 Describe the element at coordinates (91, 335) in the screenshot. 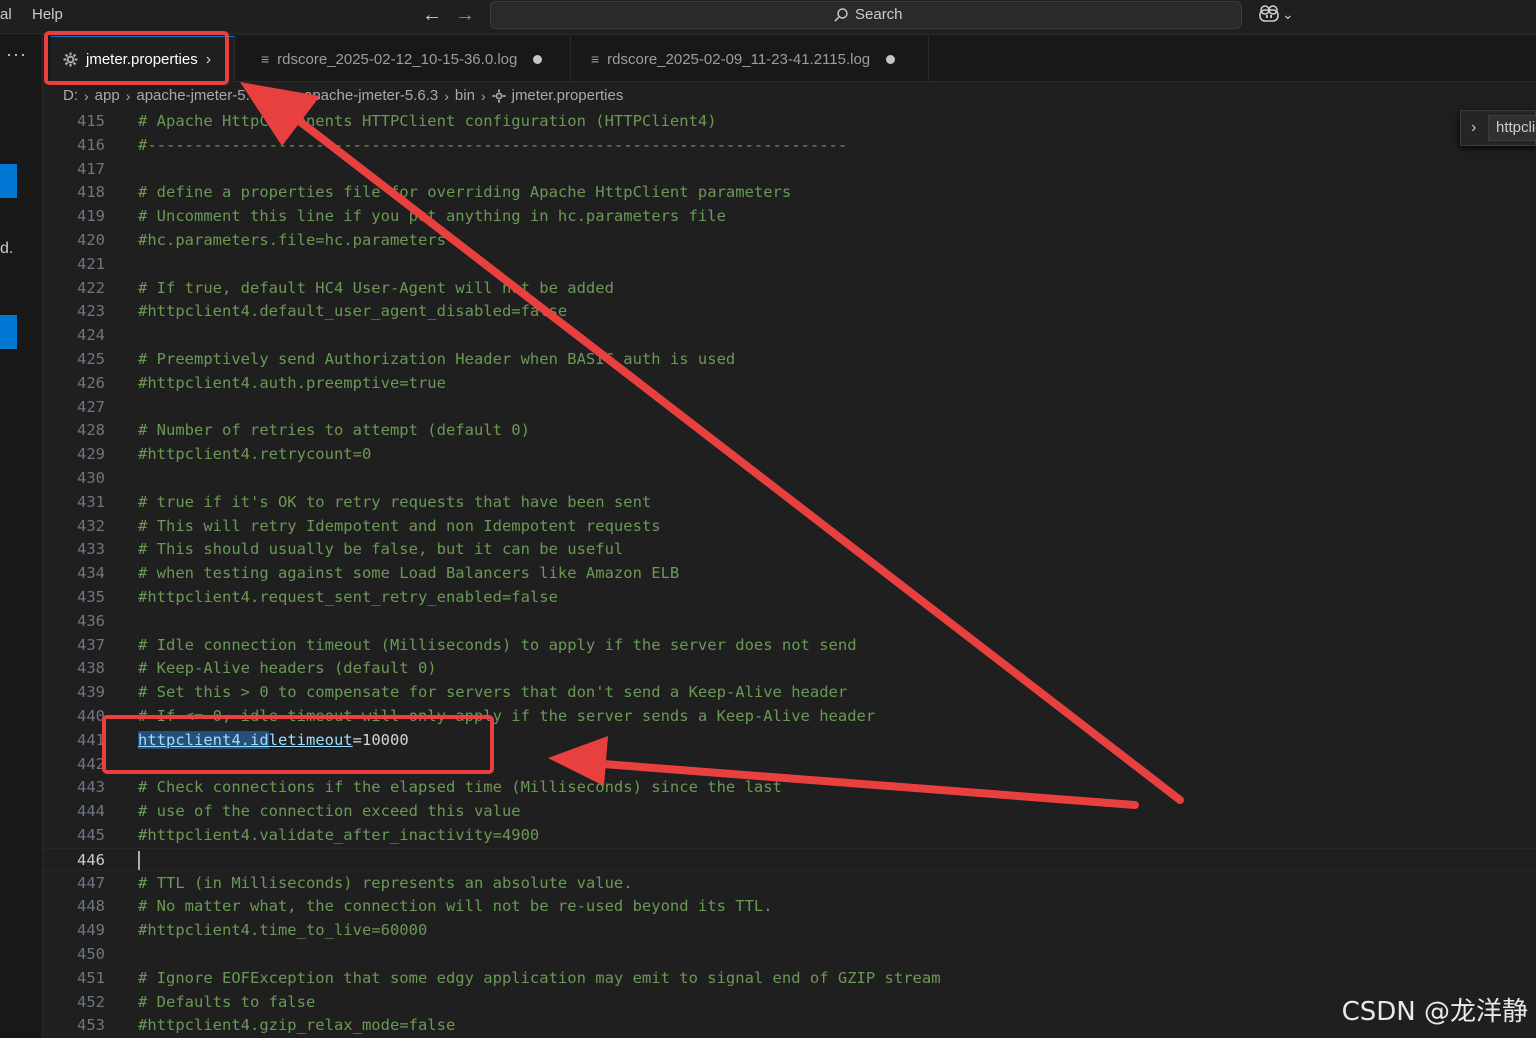

I see `line-number: 424` at that location.